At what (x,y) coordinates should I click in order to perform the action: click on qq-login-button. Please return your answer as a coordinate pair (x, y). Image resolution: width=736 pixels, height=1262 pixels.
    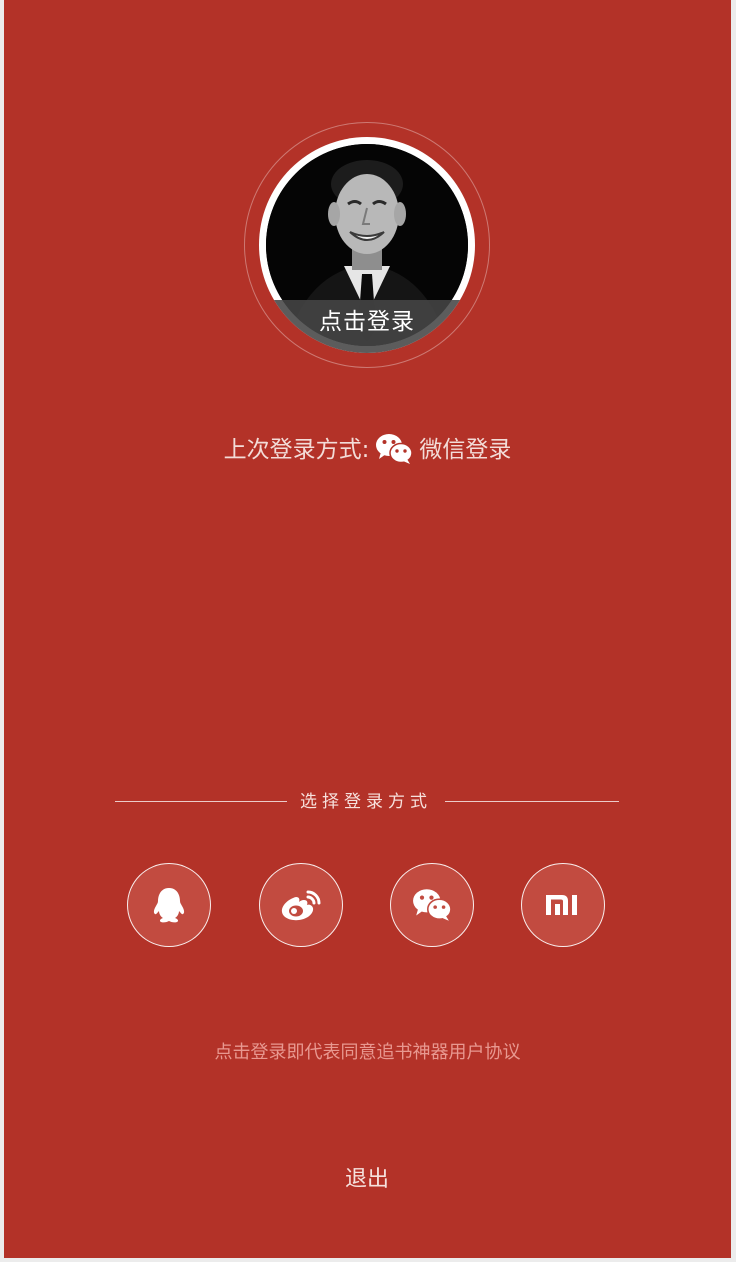
    Looking at the image, I should click on (169, 905).